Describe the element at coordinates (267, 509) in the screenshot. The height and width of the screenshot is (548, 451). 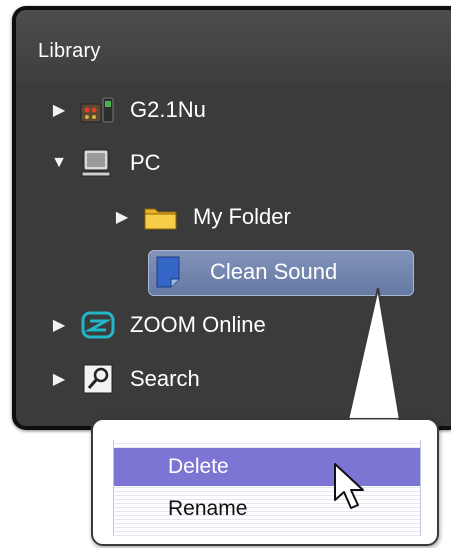
I see `menu-item-rename: Rename` at that location.